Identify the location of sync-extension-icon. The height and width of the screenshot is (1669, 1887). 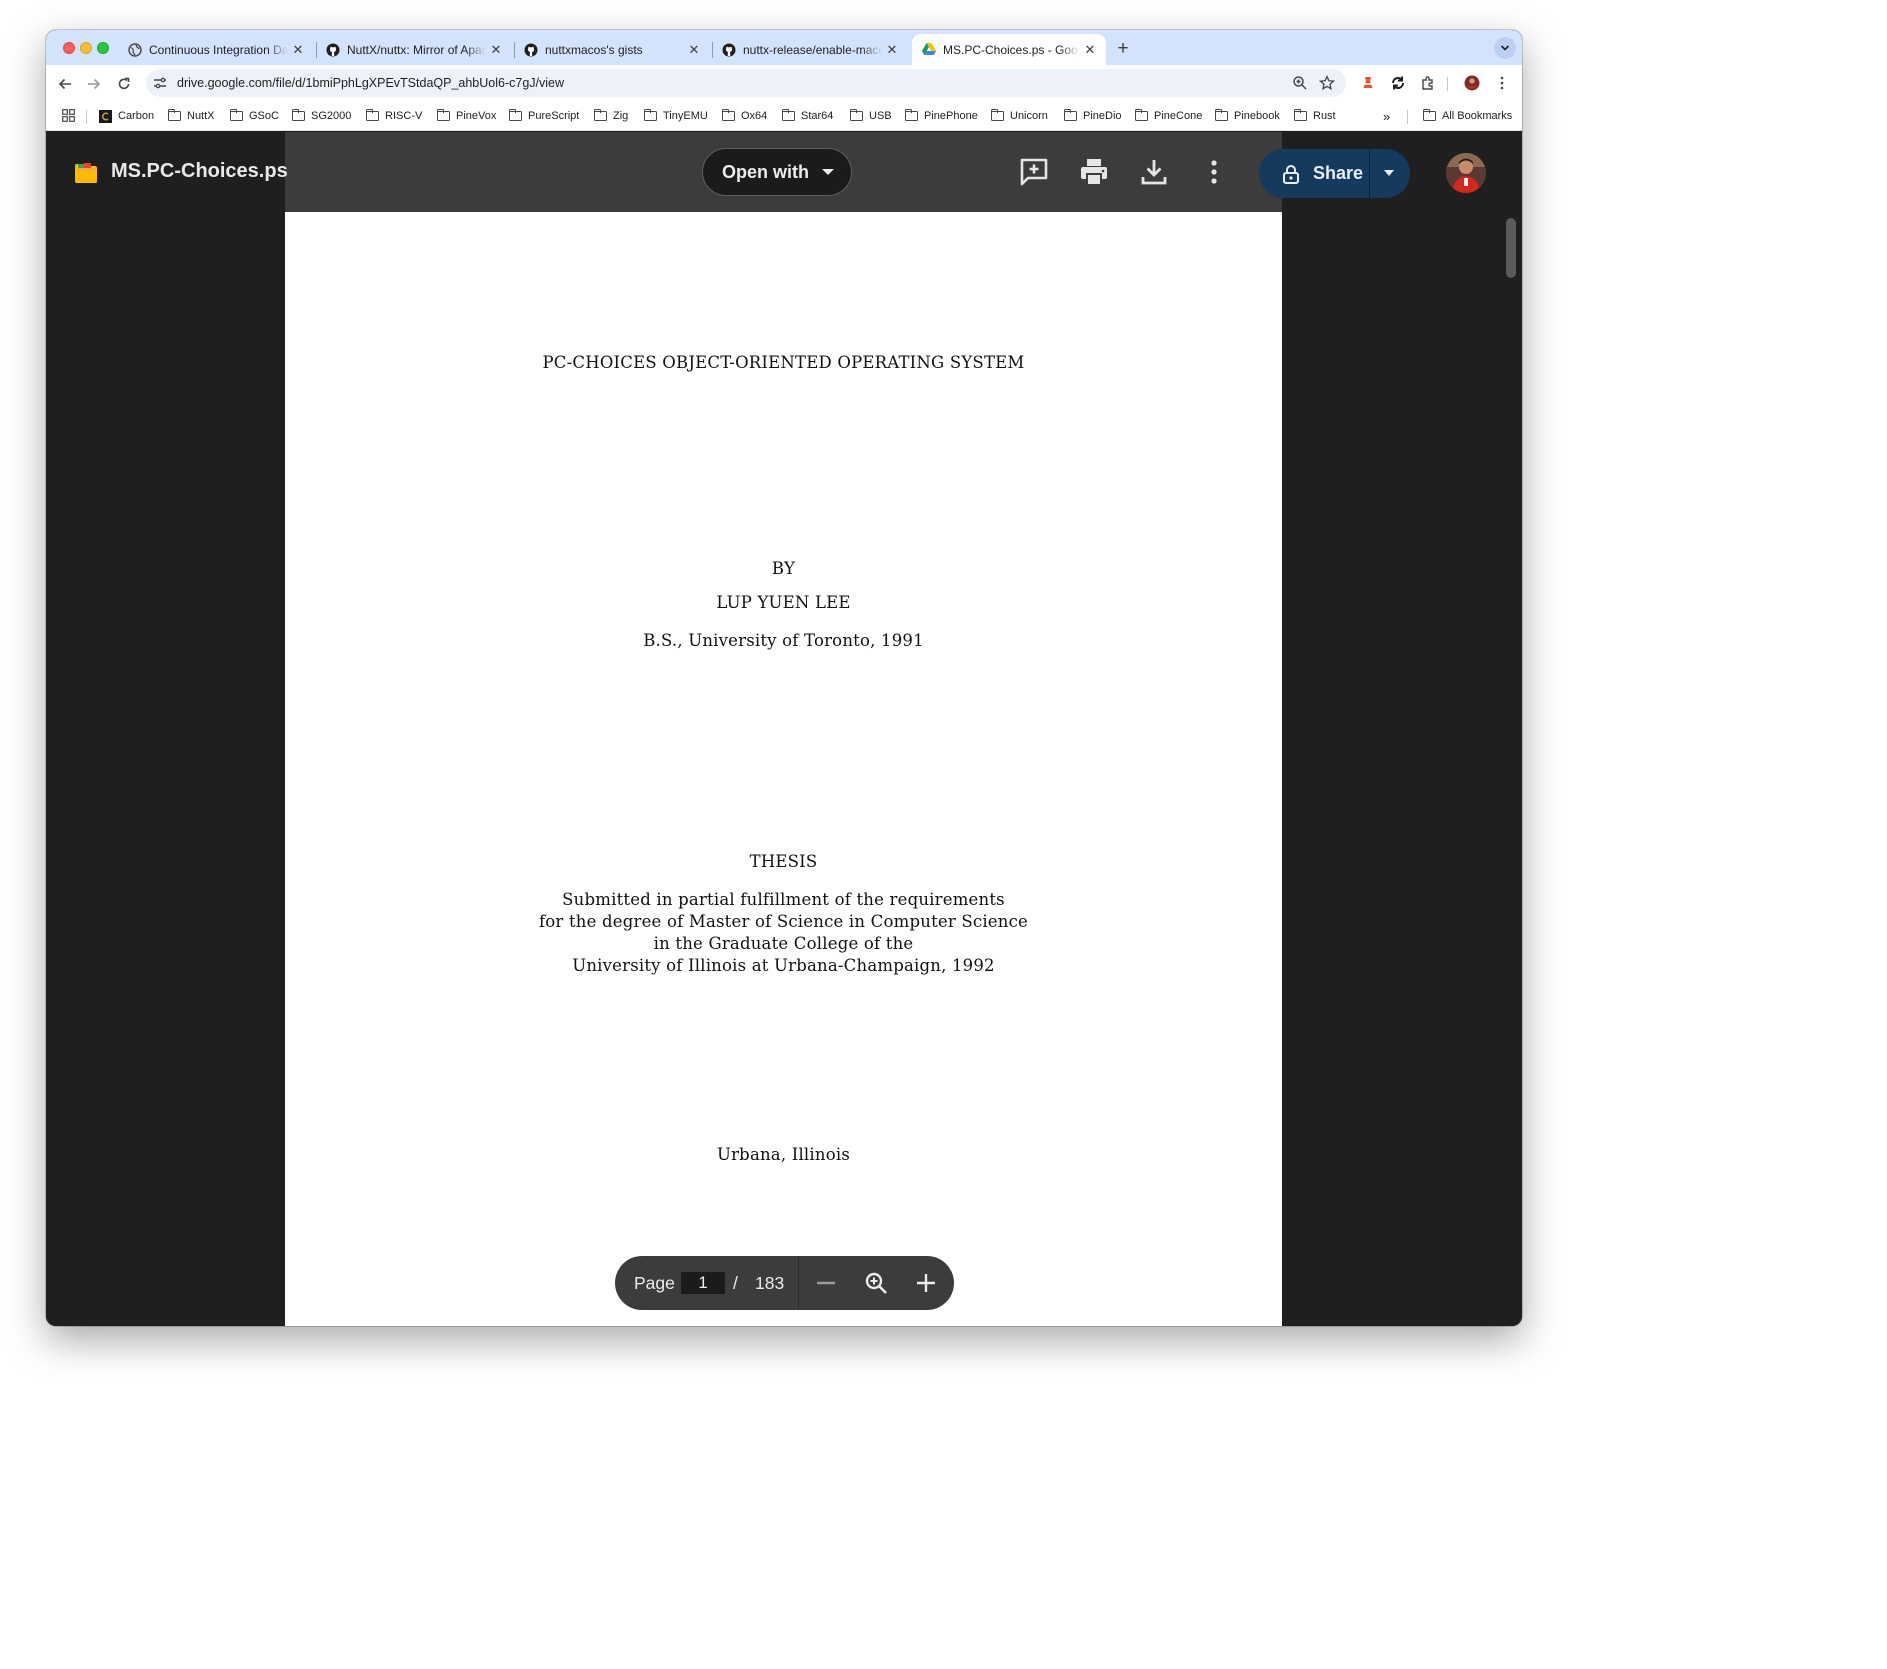
(1398, 83).